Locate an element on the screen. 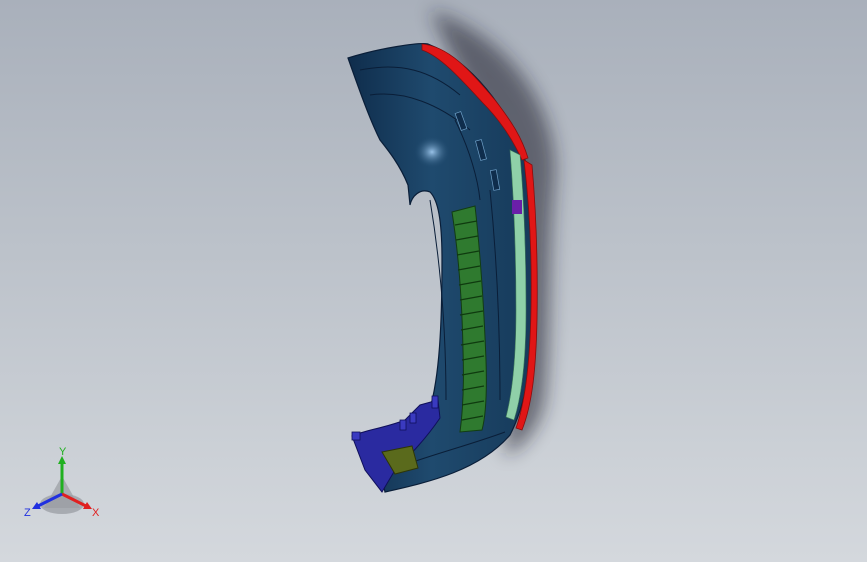  purple-accent is located at coordinates (517, 207).